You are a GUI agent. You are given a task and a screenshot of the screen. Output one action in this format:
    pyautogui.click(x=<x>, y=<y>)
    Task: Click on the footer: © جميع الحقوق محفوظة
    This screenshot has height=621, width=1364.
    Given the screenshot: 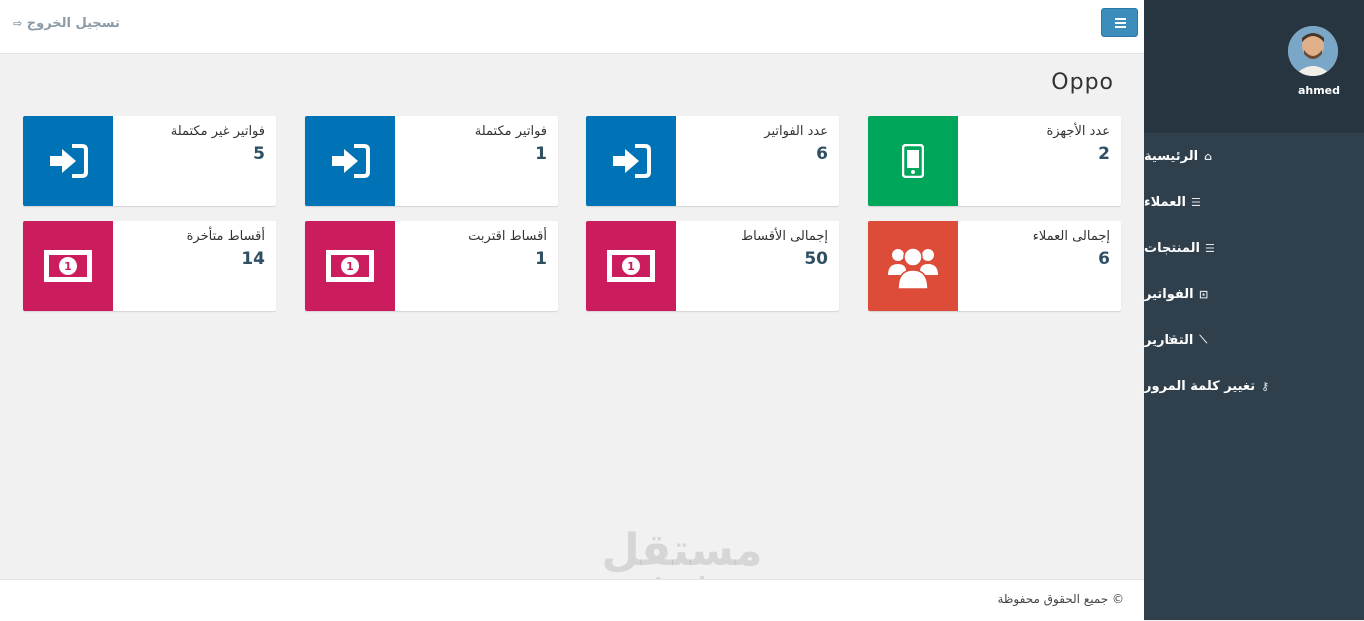 What is the action you would take?
    pyautogui.click(x=572, y=600)
    